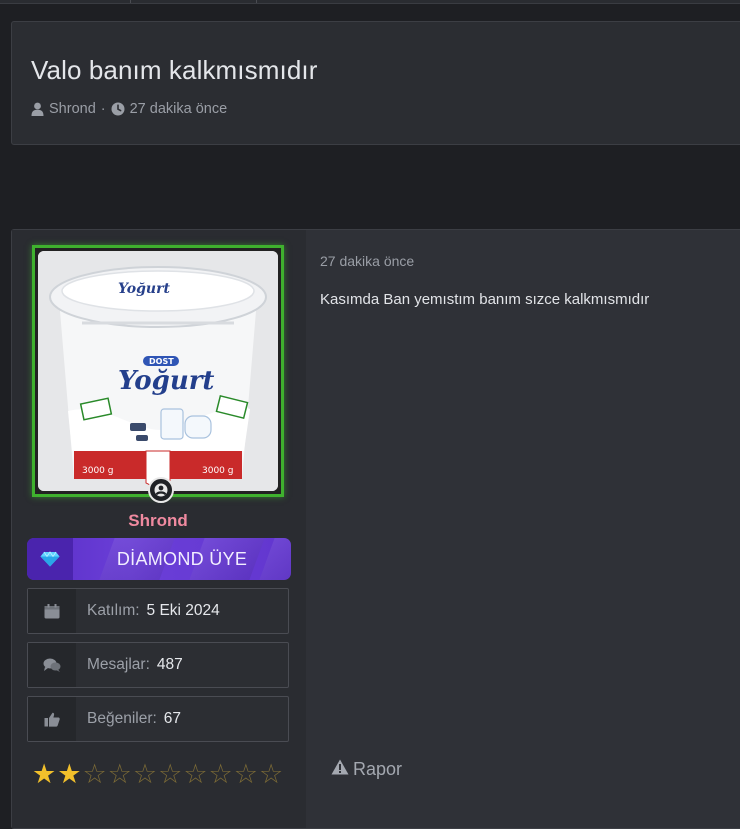 This screenshot has width=740, height=829. Describe the element at coordinates (52, 665) in the screenshot. I see `messages-icon` at that location.